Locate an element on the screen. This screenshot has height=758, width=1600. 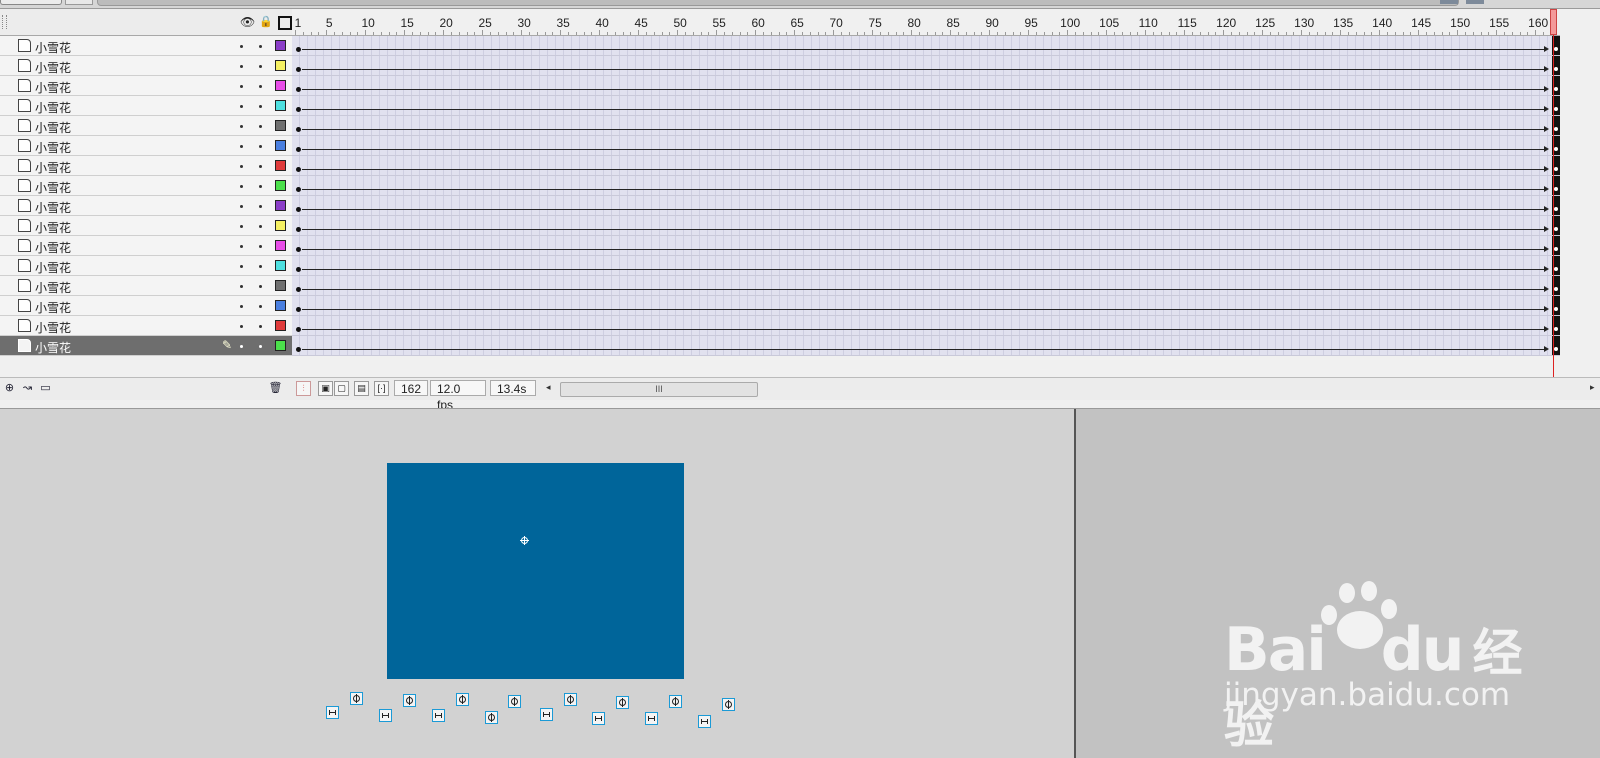
frame-rate-field: 12.0 fps is located at coordinates (458, 396).